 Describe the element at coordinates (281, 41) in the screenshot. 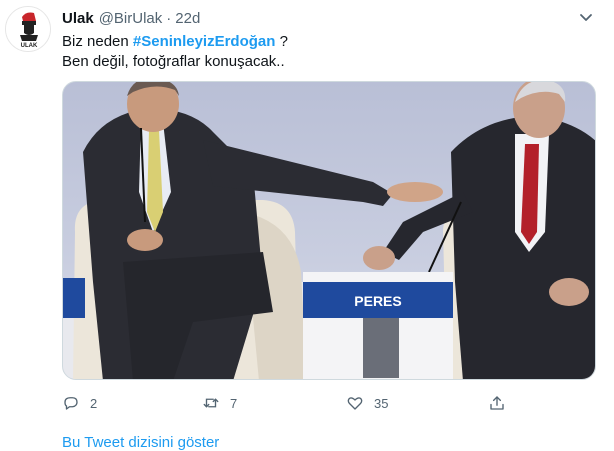

I see `tweet-text-suffix: ?` at that location.